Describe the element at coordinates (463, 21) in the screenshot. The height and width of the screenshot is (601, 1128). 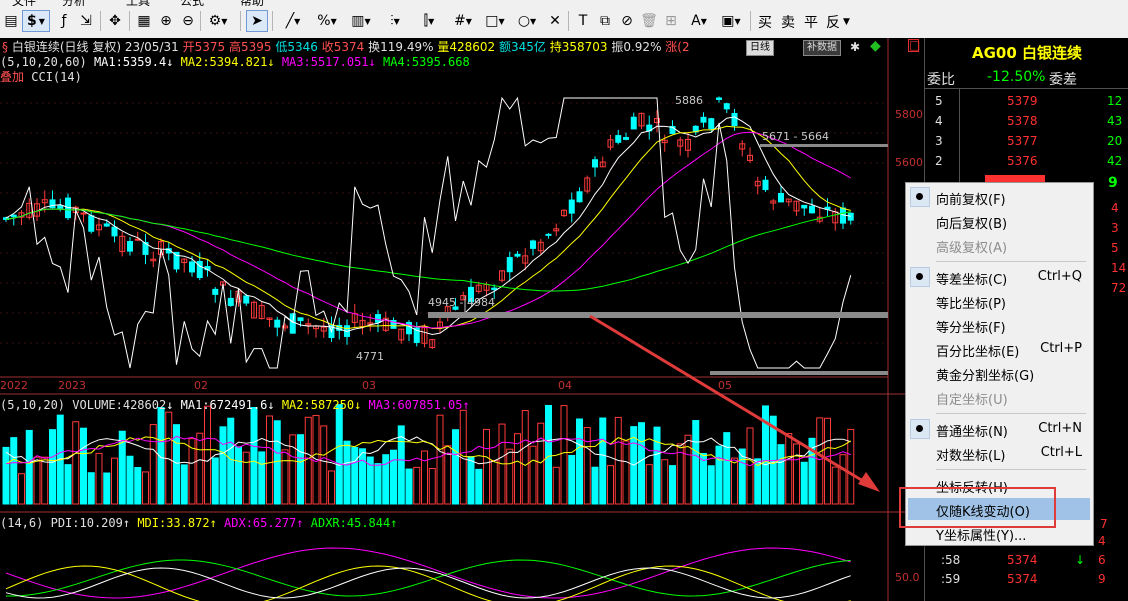
I see `hash-tool-icon: # ▼` at that location.